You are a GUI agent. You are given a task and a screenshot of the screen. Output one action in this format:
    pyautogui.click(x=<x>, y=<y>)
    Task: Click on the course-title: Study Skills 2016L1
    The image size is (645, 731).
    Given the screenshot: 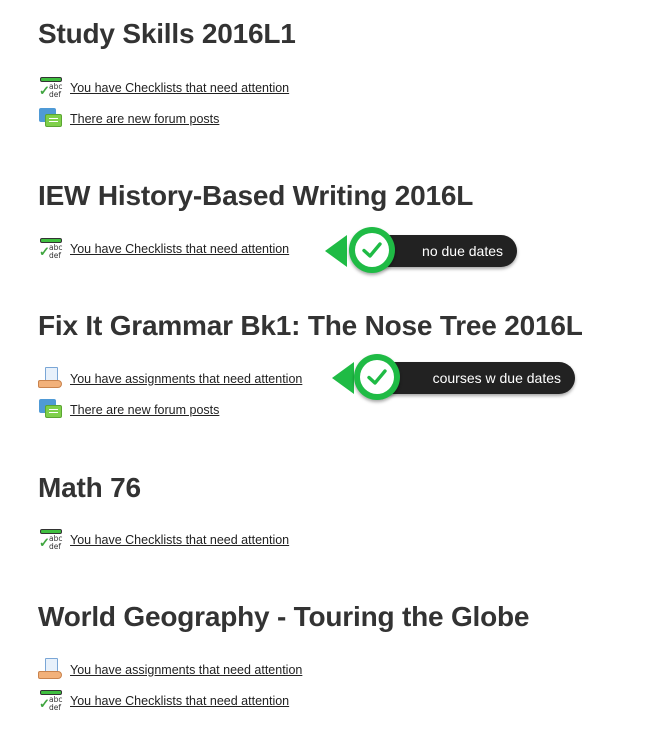 What is the action you would take?
    pyautogui.click(x=167, y=34)
    